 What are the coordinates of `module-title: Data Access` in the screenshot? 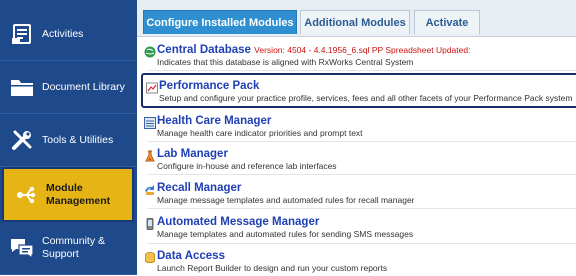 It's located at (191, 256).